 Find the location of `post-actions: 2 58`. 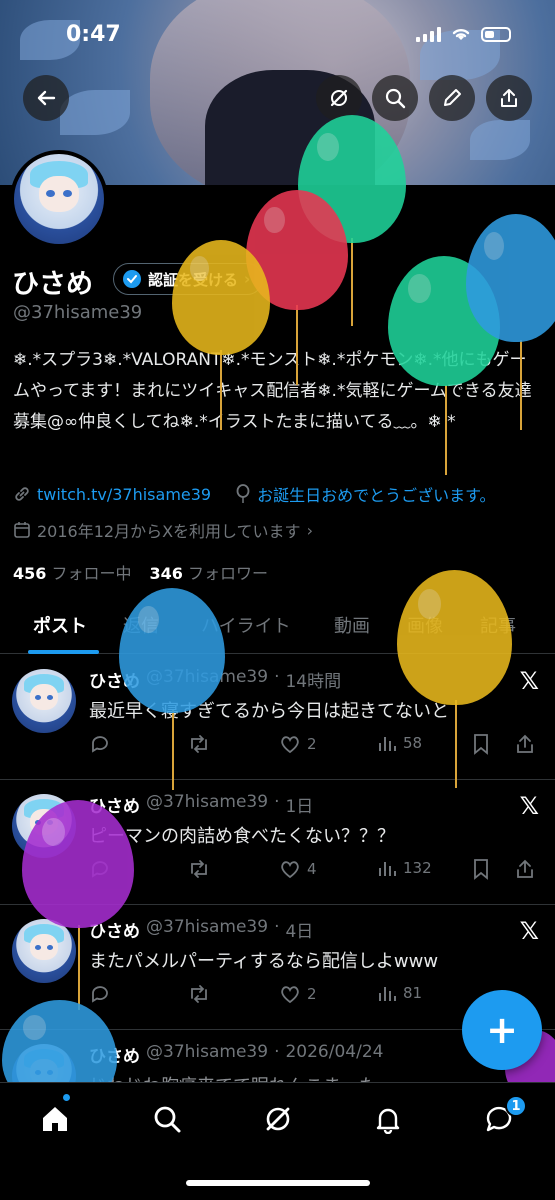

post-actions: 2 58 is located at coordinates (314, 746).